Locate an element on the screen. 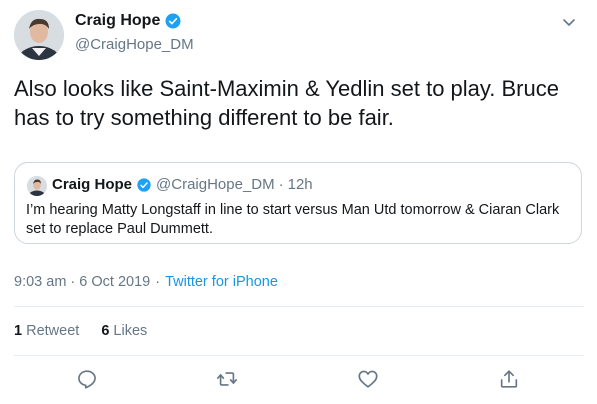  like-button is located at coordinates (369, 380).